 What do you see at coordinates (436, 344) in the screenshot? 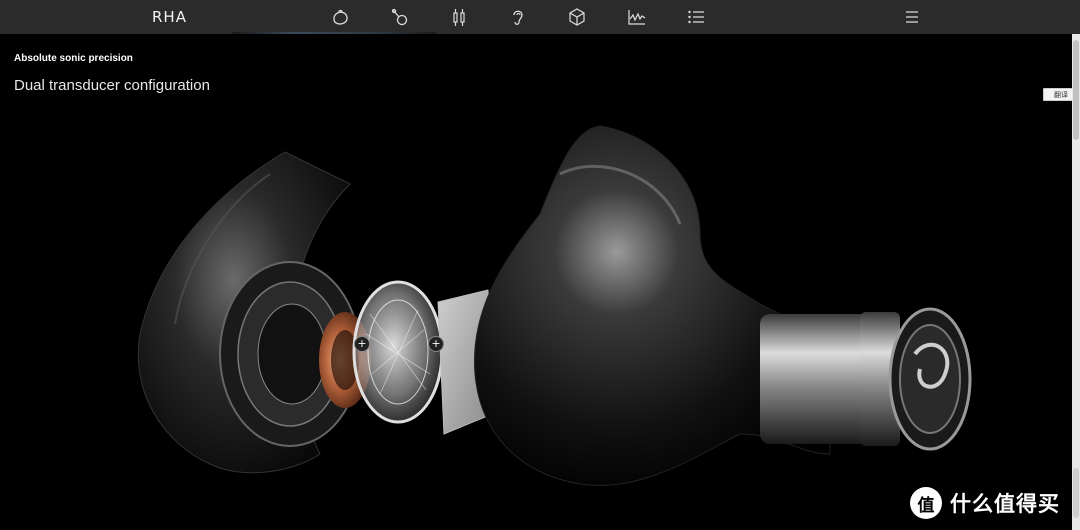
I see `hotspot-diaphragm-button: +` at bounding box center [436, 344].